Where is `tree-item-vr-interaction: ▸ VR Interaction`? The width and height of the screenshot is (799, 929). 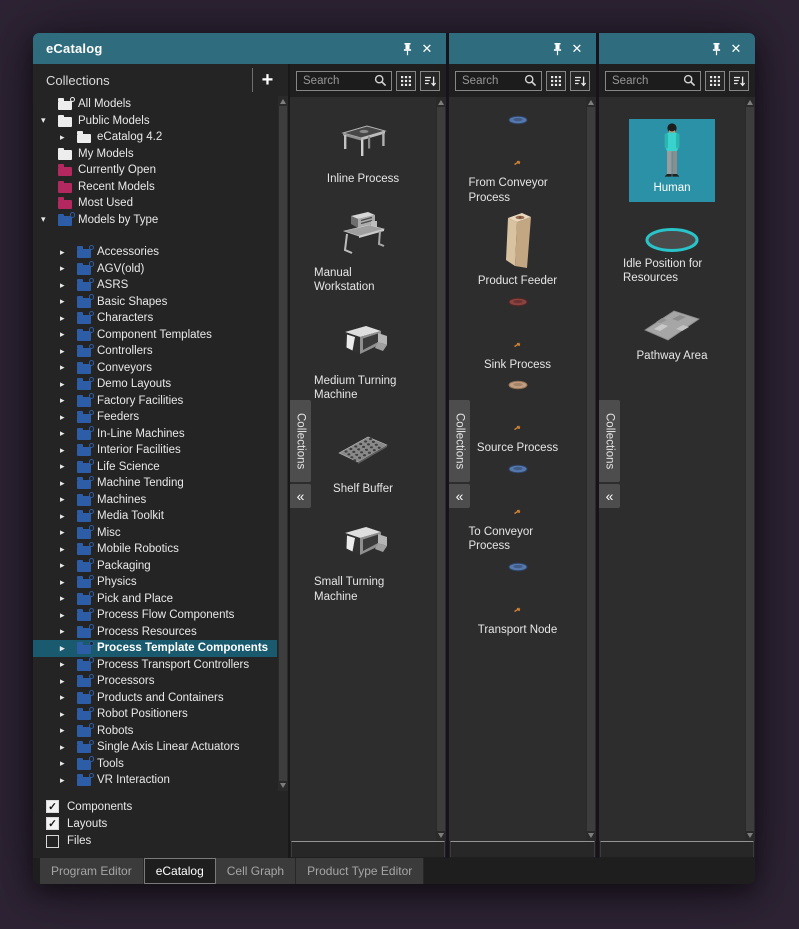 tree-item-vr-interaction: ▸ VR Interaction is located at coordinates (155, 780).